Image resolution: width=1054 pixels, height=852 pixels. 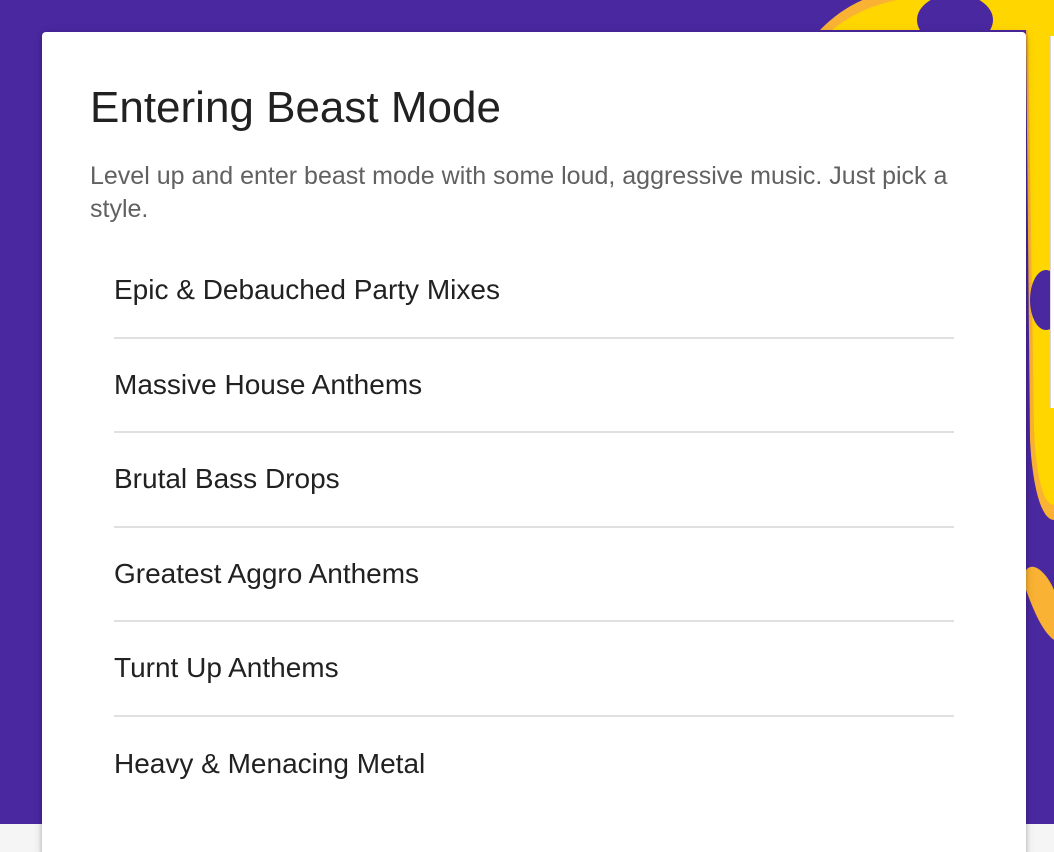 What do you see at coordinates (534, 764) in the screenshot?
I see `list-item: Heavy & Menacing Metal` at bounding box center [534, 764].